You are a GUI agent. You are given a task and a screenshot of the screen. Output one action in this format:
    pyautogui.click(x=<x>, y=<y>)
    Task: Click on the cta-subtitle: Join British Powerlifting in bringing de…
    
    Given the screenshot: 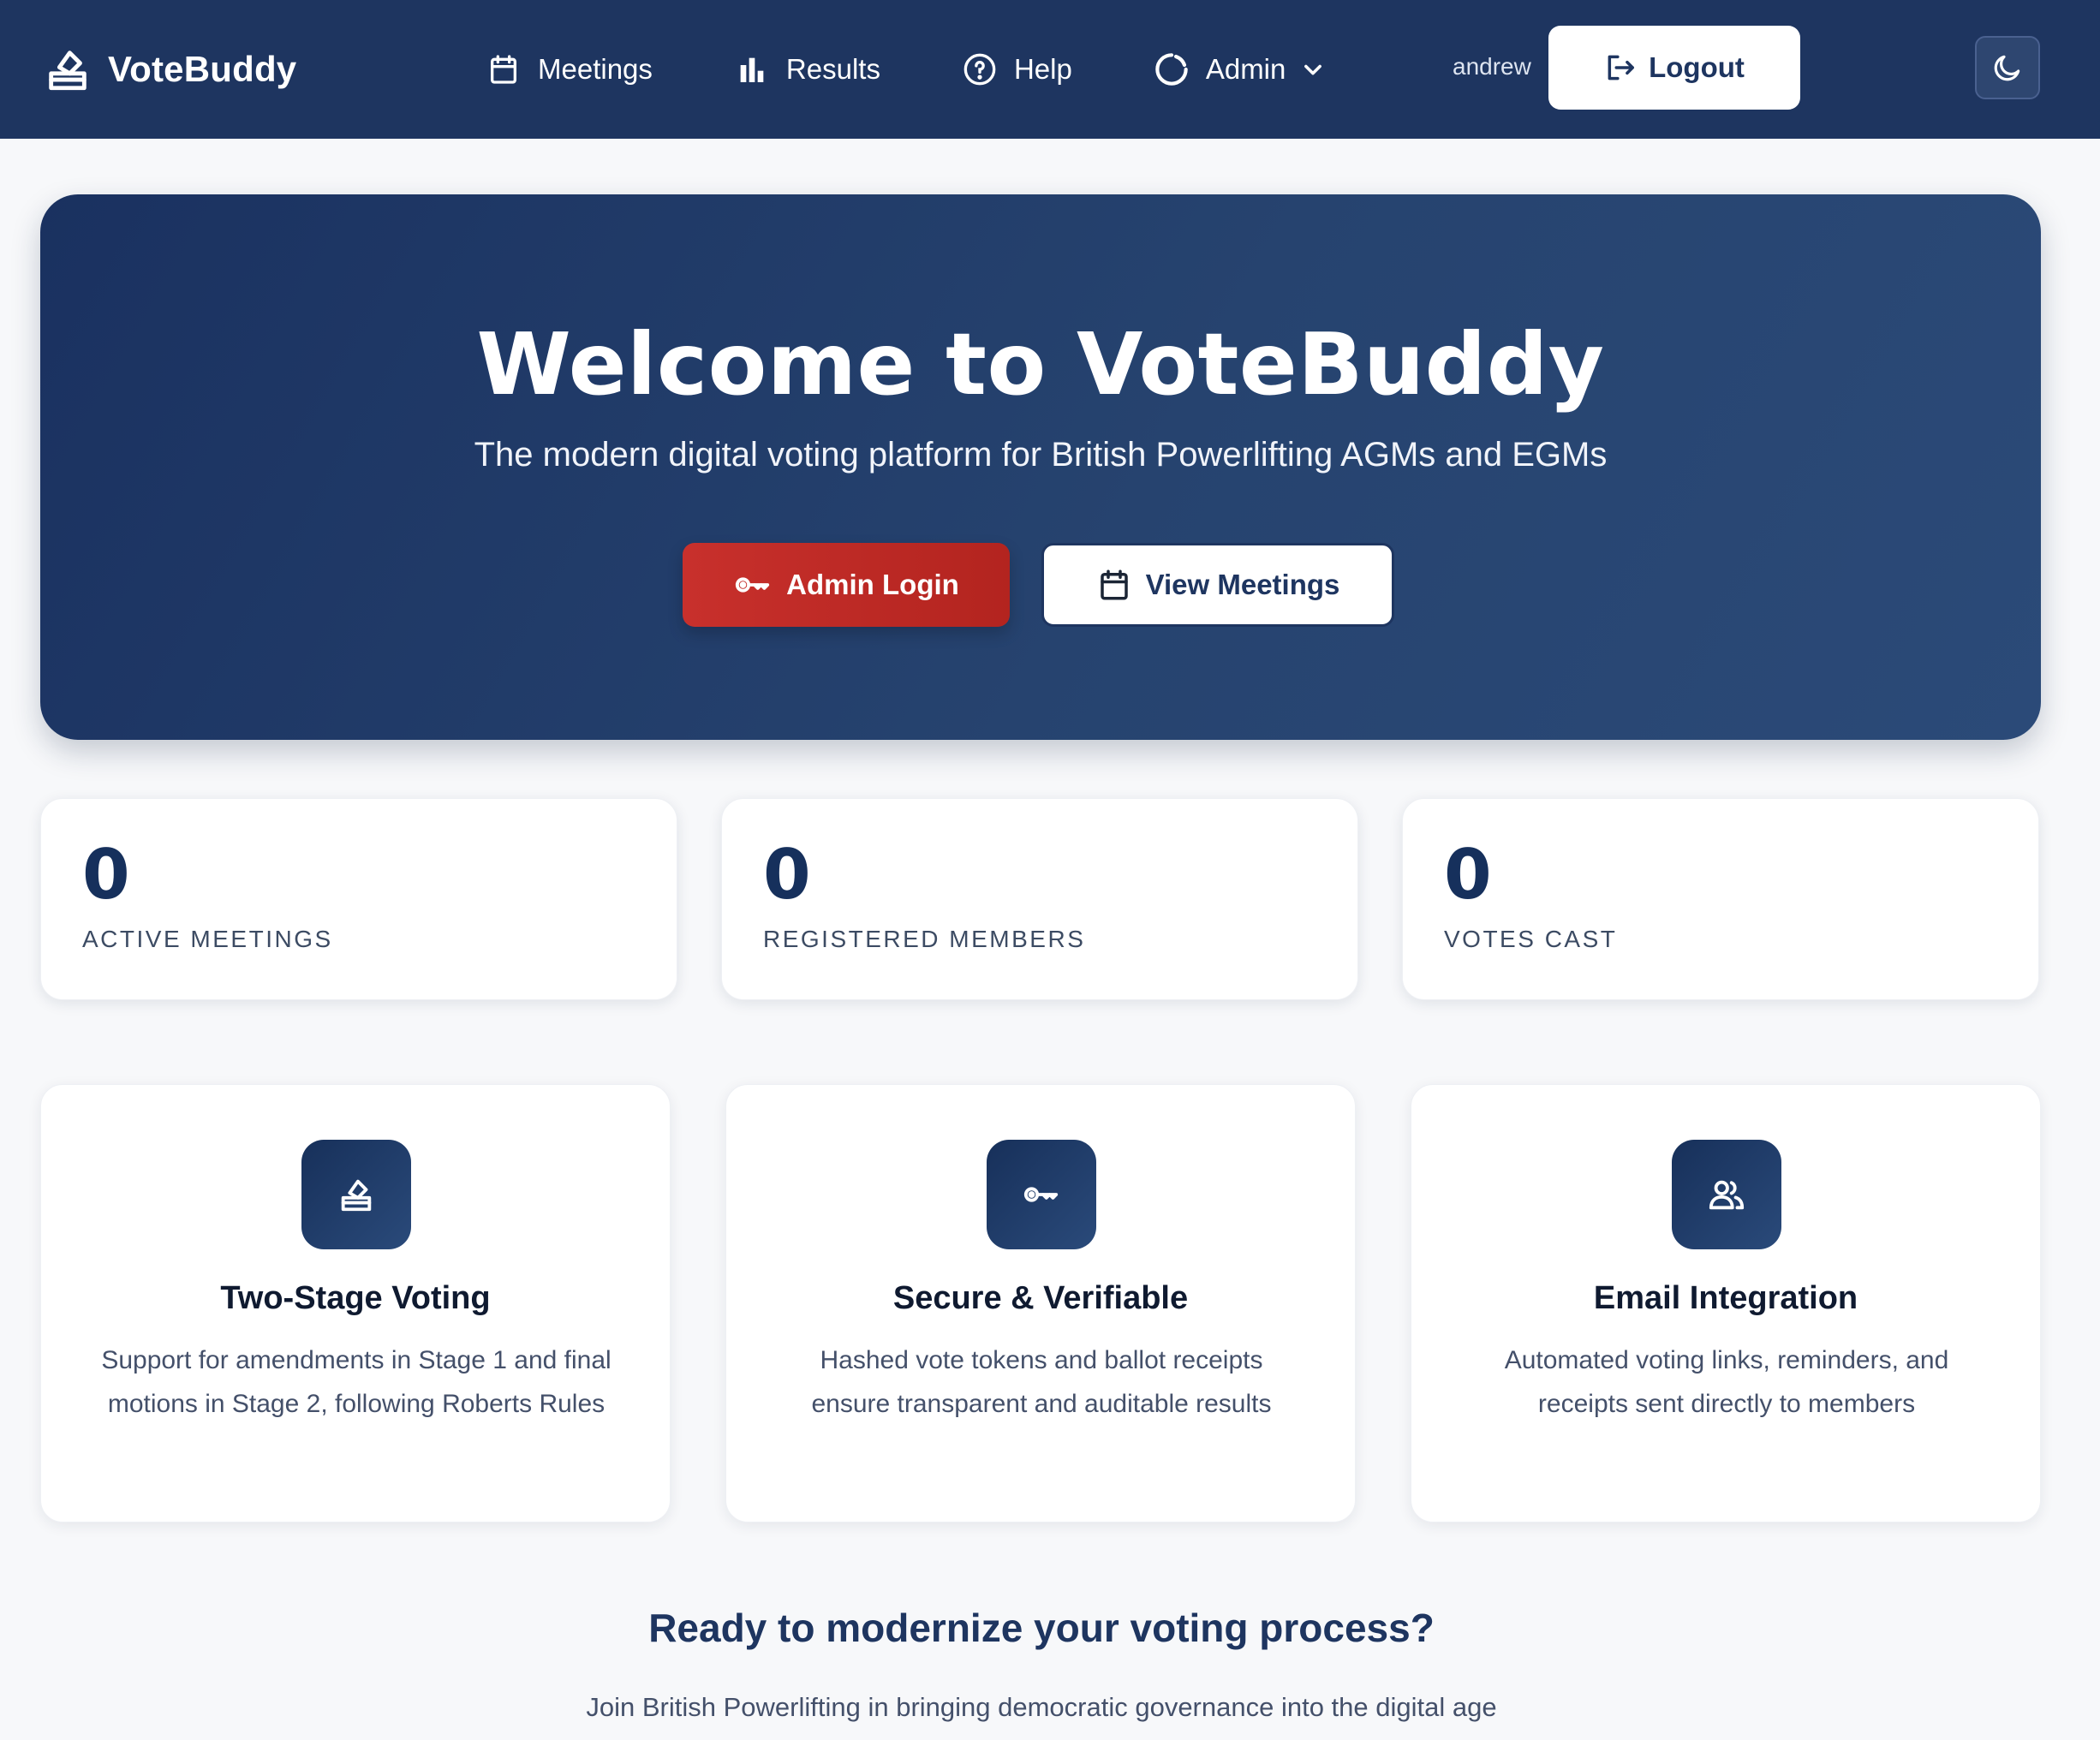 What is the action you would take?
    pyautogui.click(x=1041, y=1707)
    